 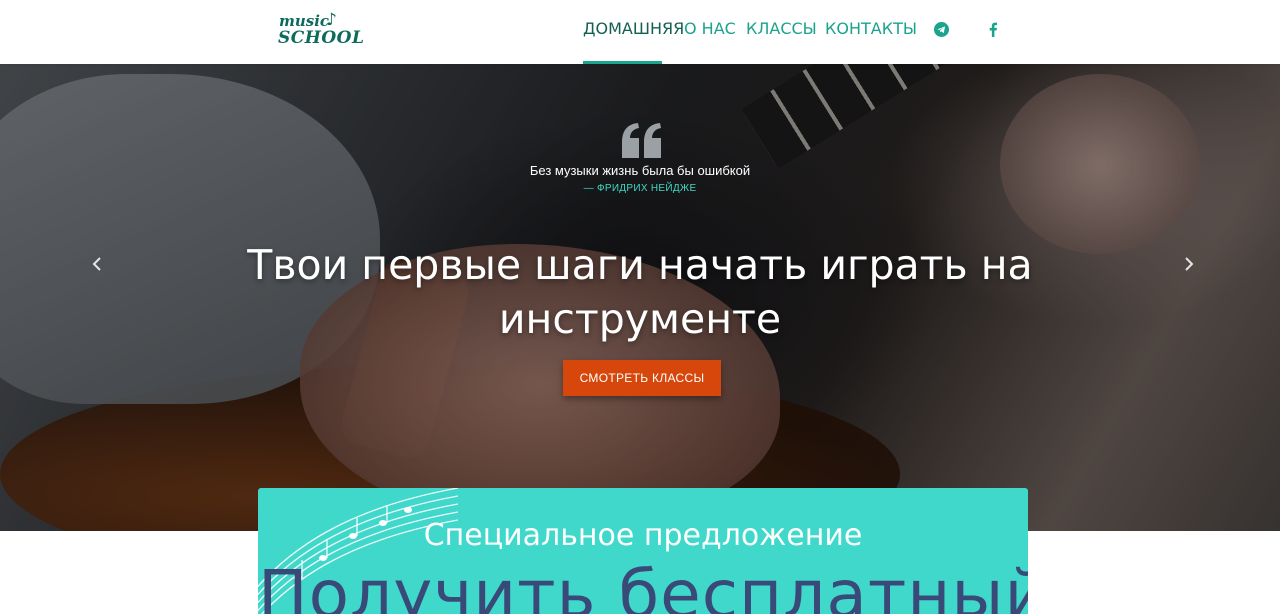 I want to click on music-note-icon: ♪, so click(x=331, y=20).